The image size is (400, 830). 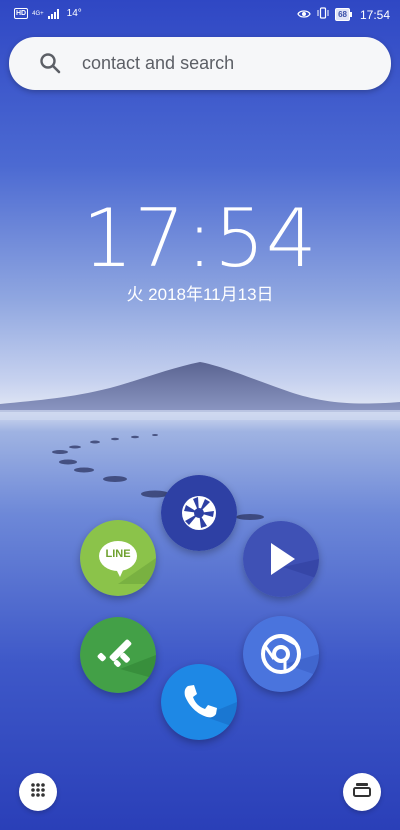 What do you see at coordinates (53, 13) in the screenshot?
I see `signal-icon` at bounding box center [53, 13].